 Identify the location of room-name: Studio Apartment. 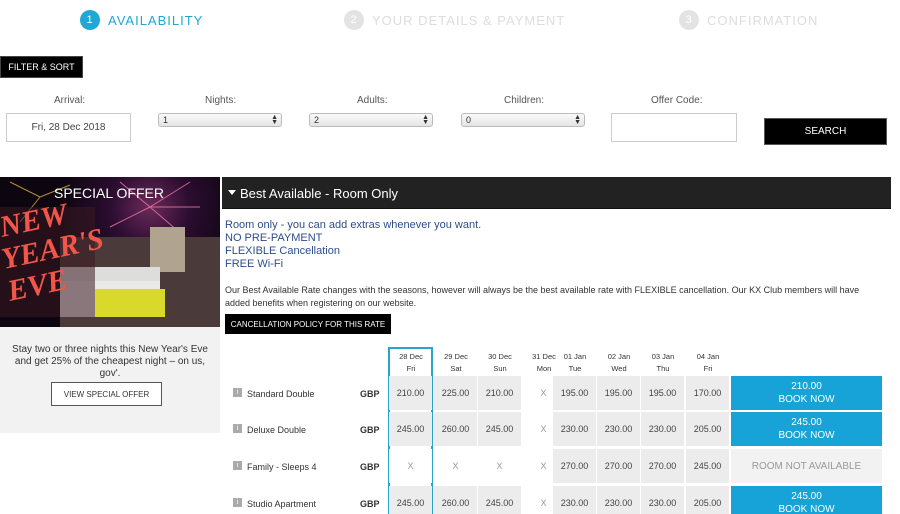
(281, 504).